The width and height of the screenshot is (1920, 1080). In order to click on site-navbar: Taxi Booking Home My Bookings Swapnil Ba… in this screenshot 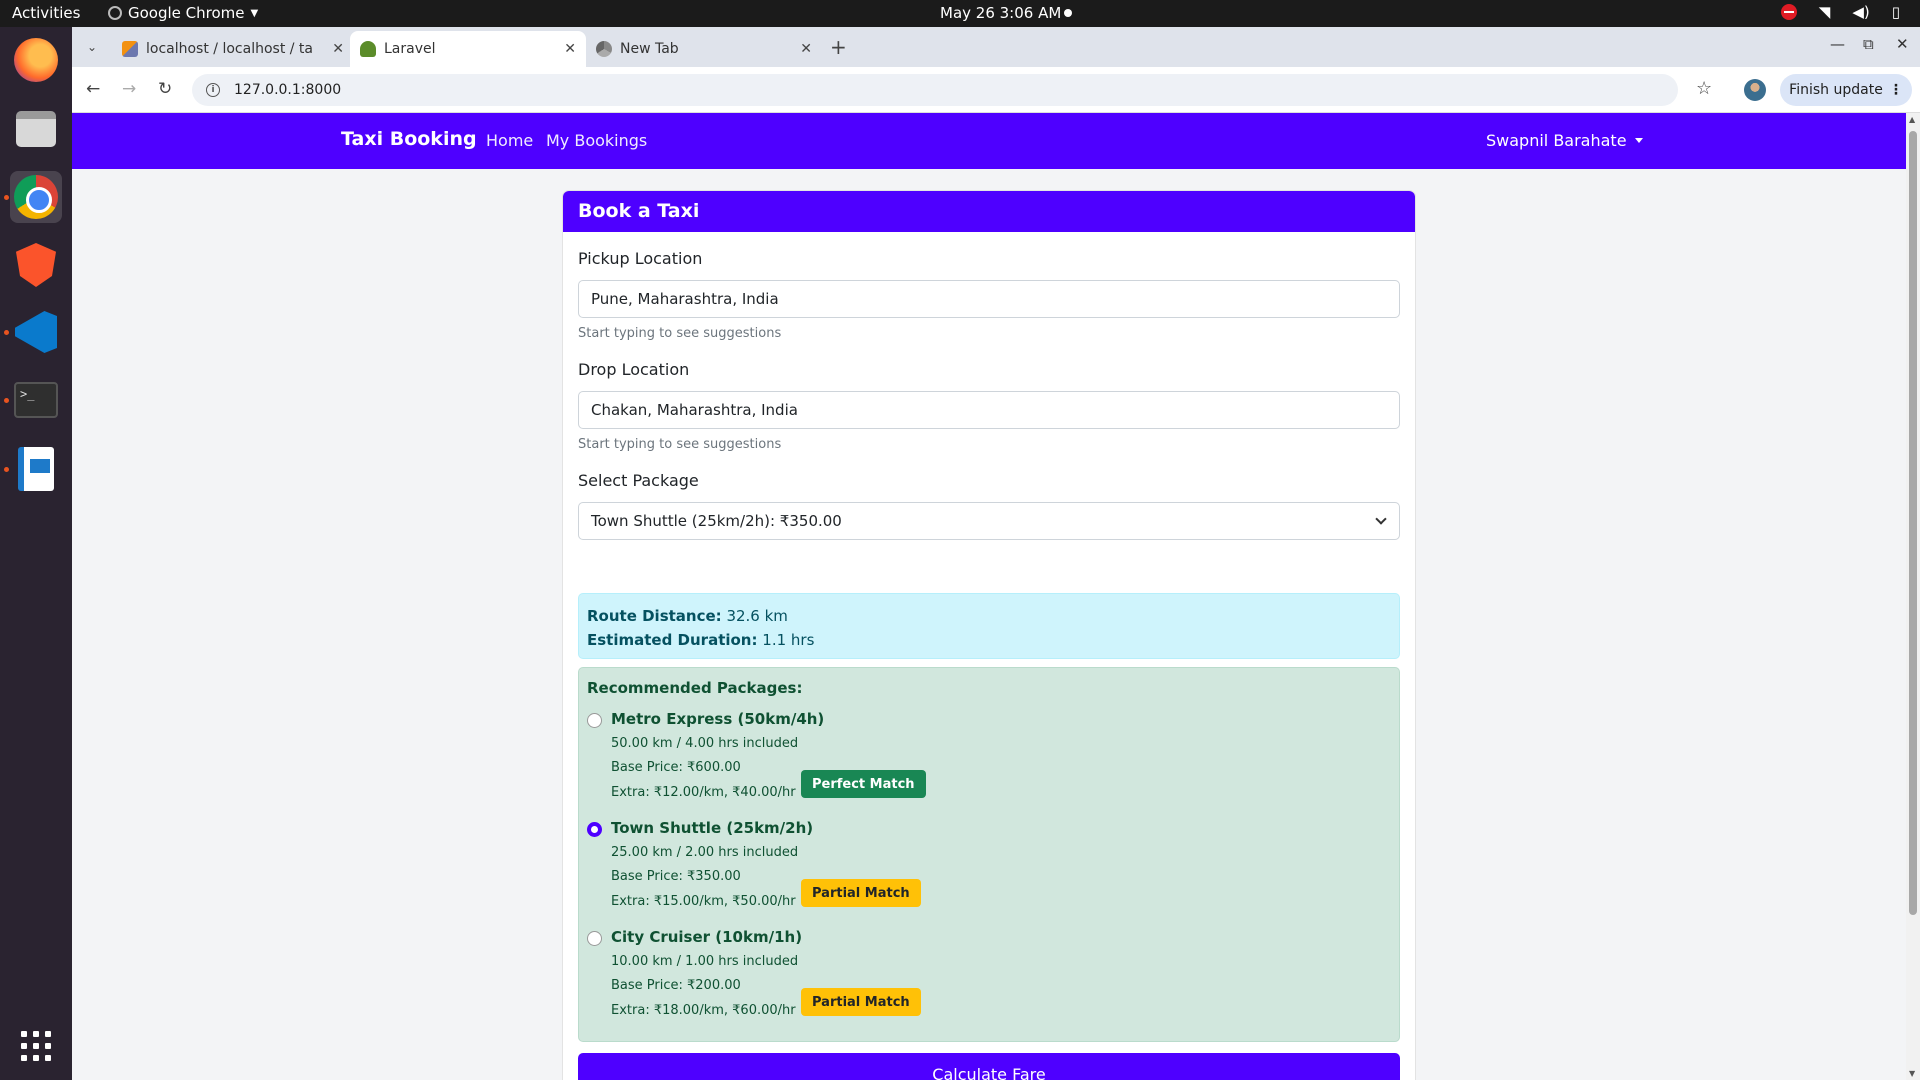, I will do `click(989, 141)`.